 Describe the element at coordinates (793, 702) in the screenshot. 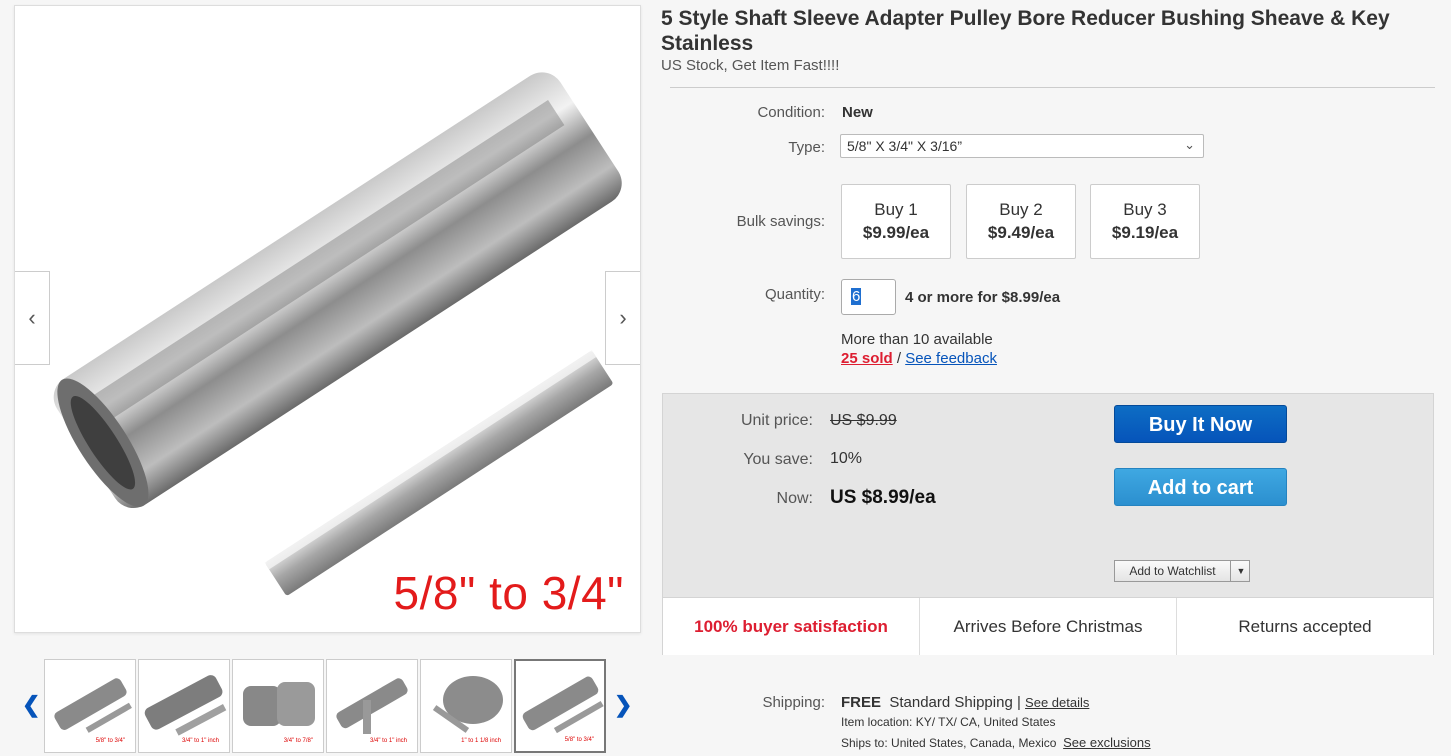

I see `shipping-label: Shipping:` at that location.